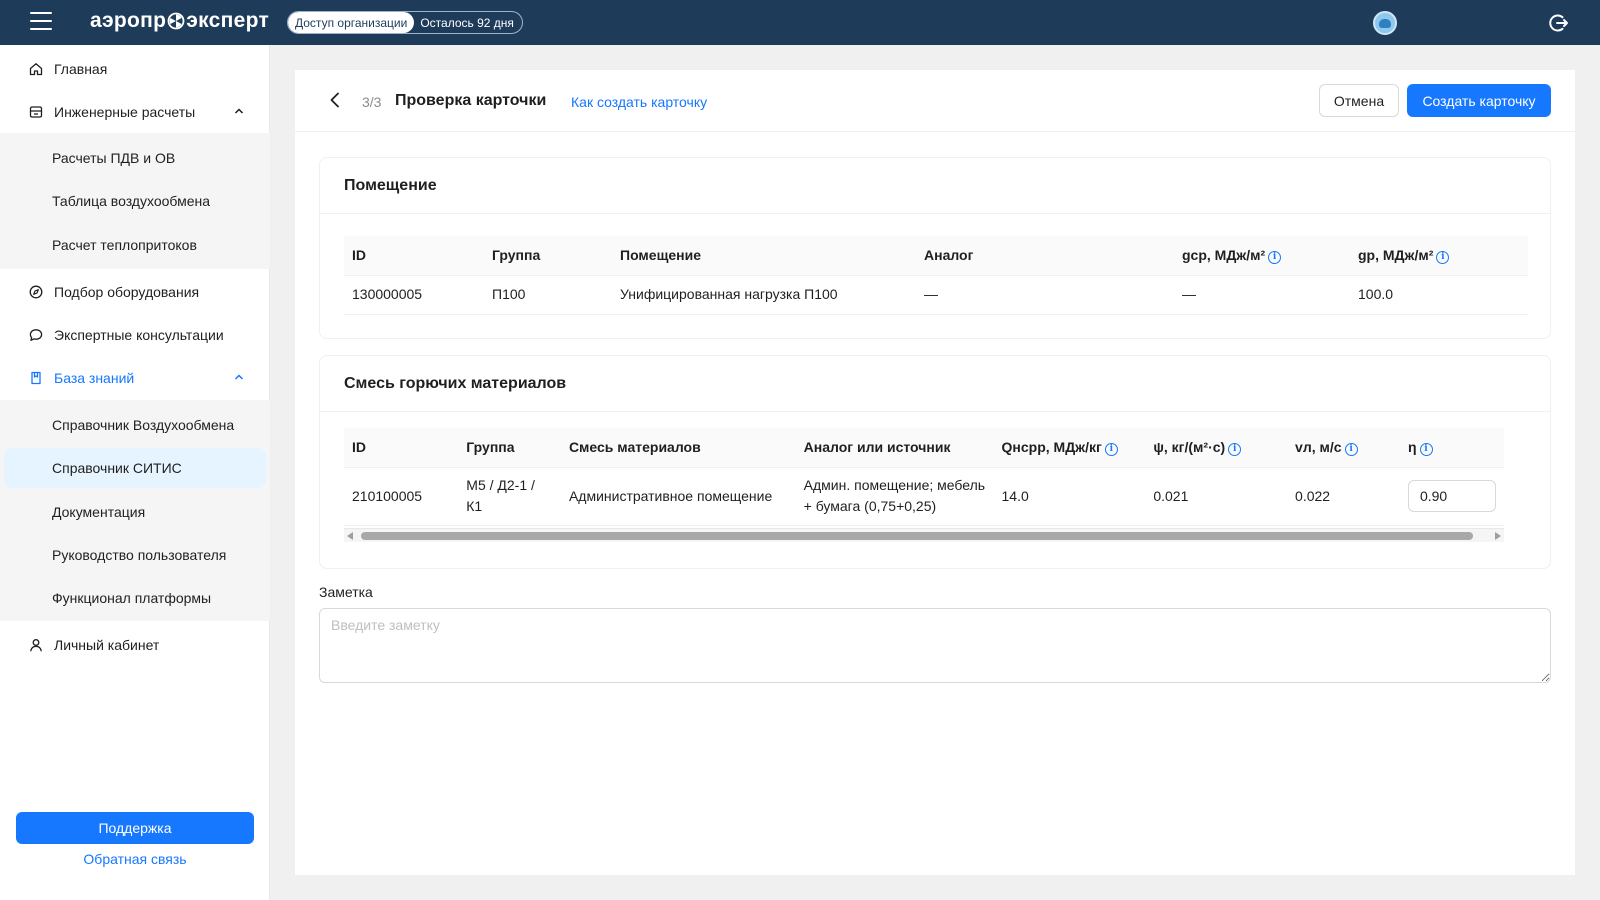 This screenshot has height=900, width=1600. Describe the element at coordinates (135, 158) in the screenshot. I see `sidebar-item-pdv-ov: Расчеты ПДВ и ОВ` at that location.